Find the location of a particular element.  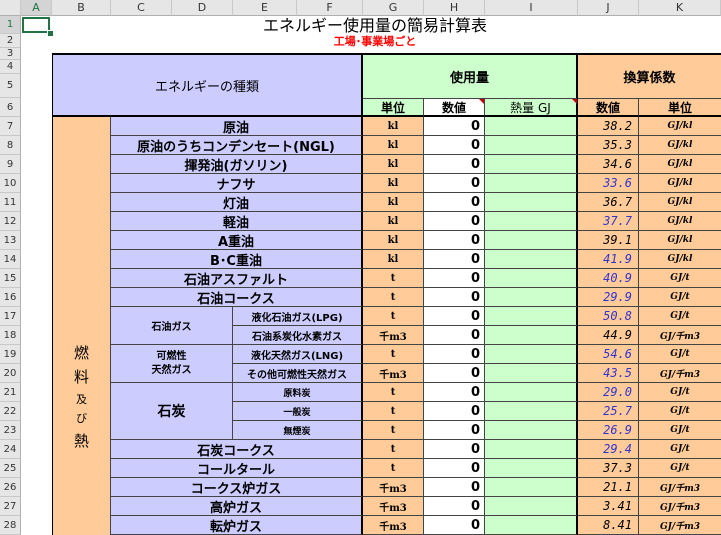

row-header-19: 19 is located at coordinates (10, 354).